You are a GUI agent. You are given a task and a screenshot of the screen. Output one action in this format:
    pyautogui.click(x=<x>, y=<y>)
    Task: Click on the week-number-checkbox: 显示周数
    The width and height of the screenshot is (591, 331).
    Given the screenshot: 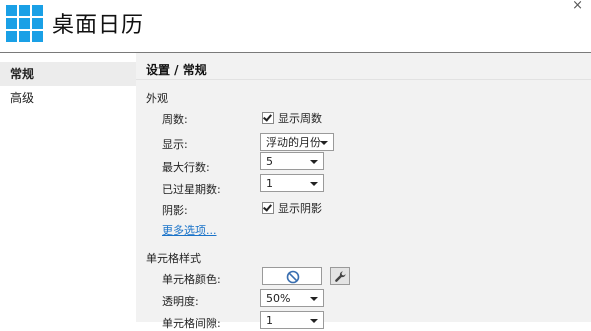 What is the action you would take?
    pyautogui.click(x=292, y=118)
    